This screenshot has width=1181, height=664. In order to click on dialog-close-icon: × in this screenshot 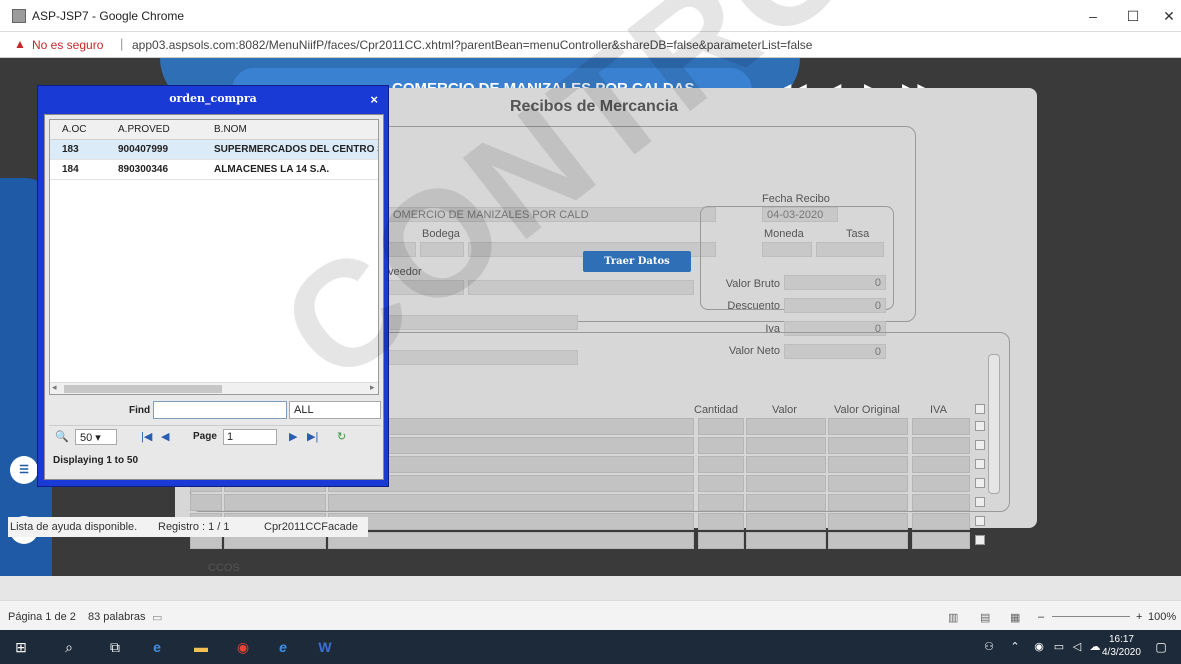, I will do `click(374, 99)`.